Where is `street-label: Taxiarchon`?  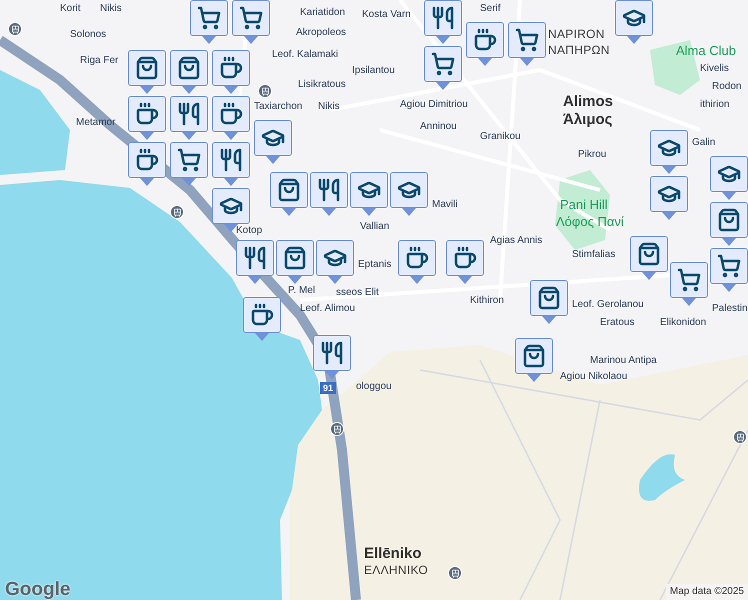
street-label: Taxiarchon is located at coordinates (278, 107).